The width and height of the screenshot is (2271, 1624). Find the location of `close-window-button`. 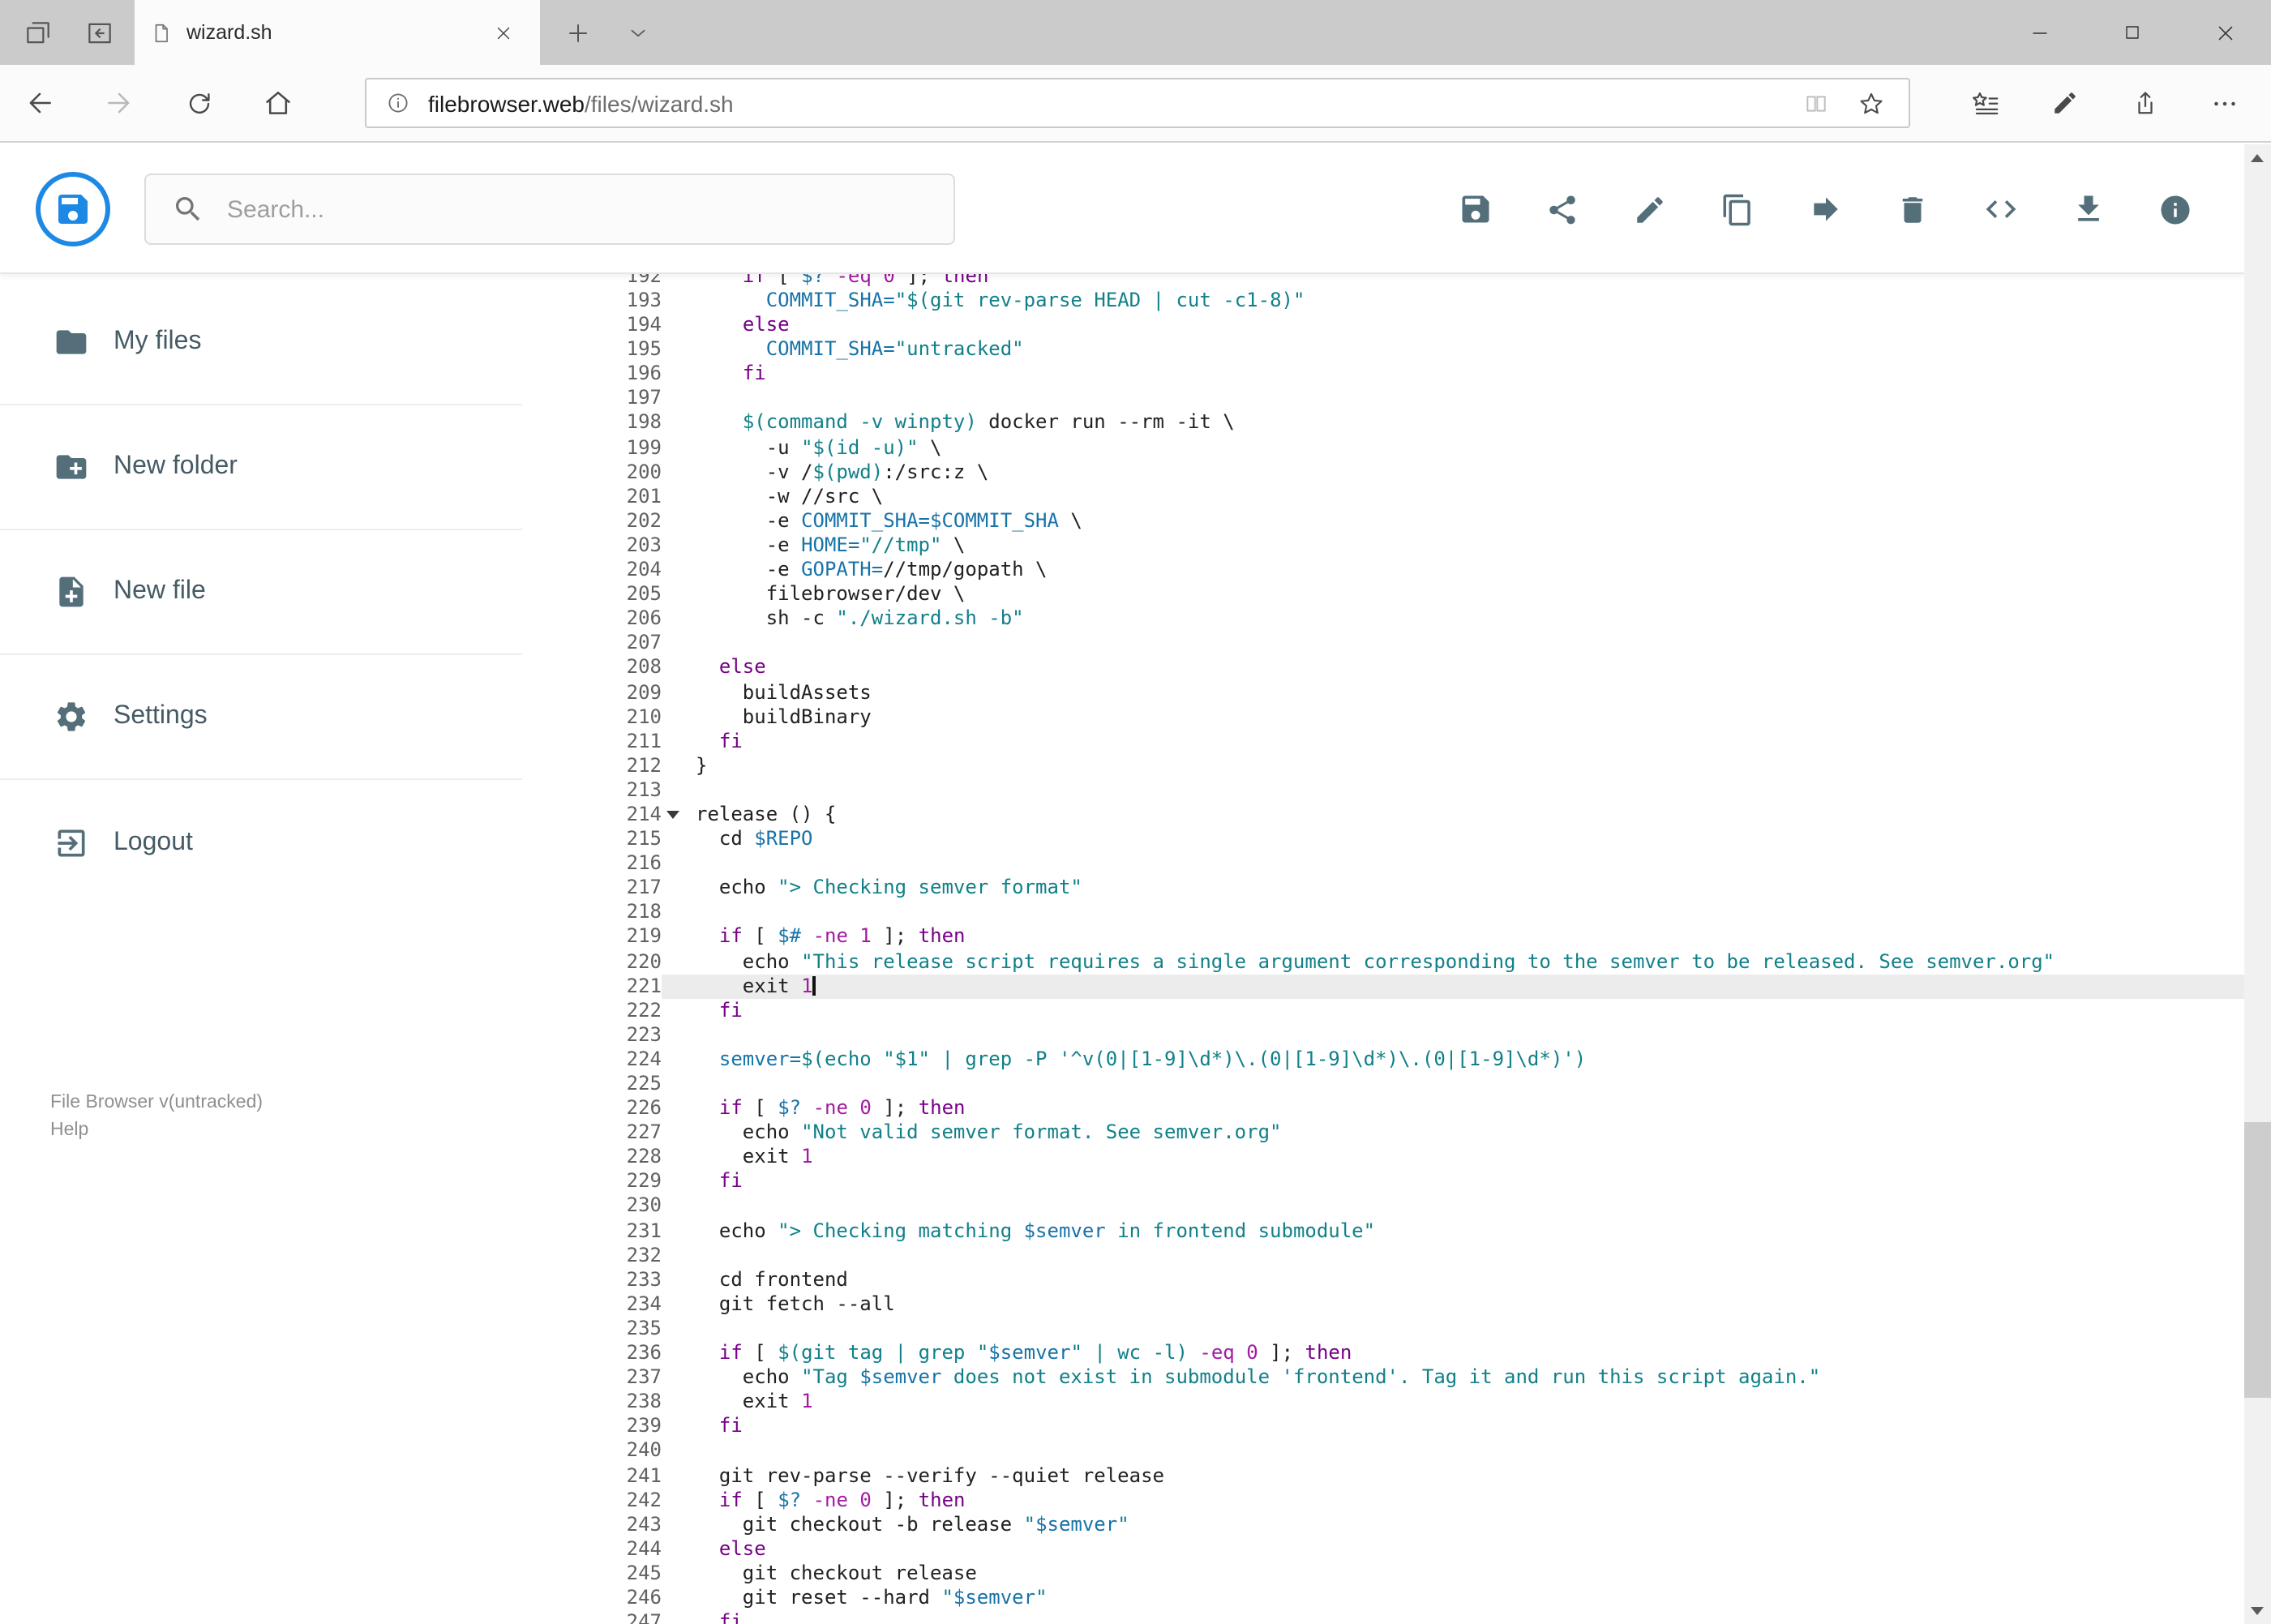

close-window-button is located at coordinates (2225, 33).